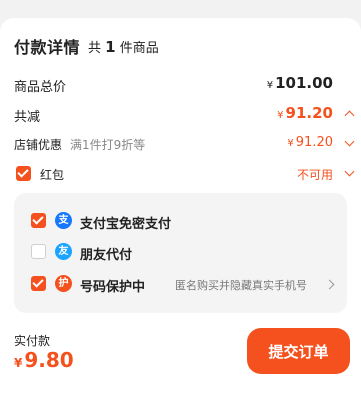  What do you see at coordinates (305, 113) in the screenshot?
I see `discount-value: ¥91.20` at bounding box center [305, 113].